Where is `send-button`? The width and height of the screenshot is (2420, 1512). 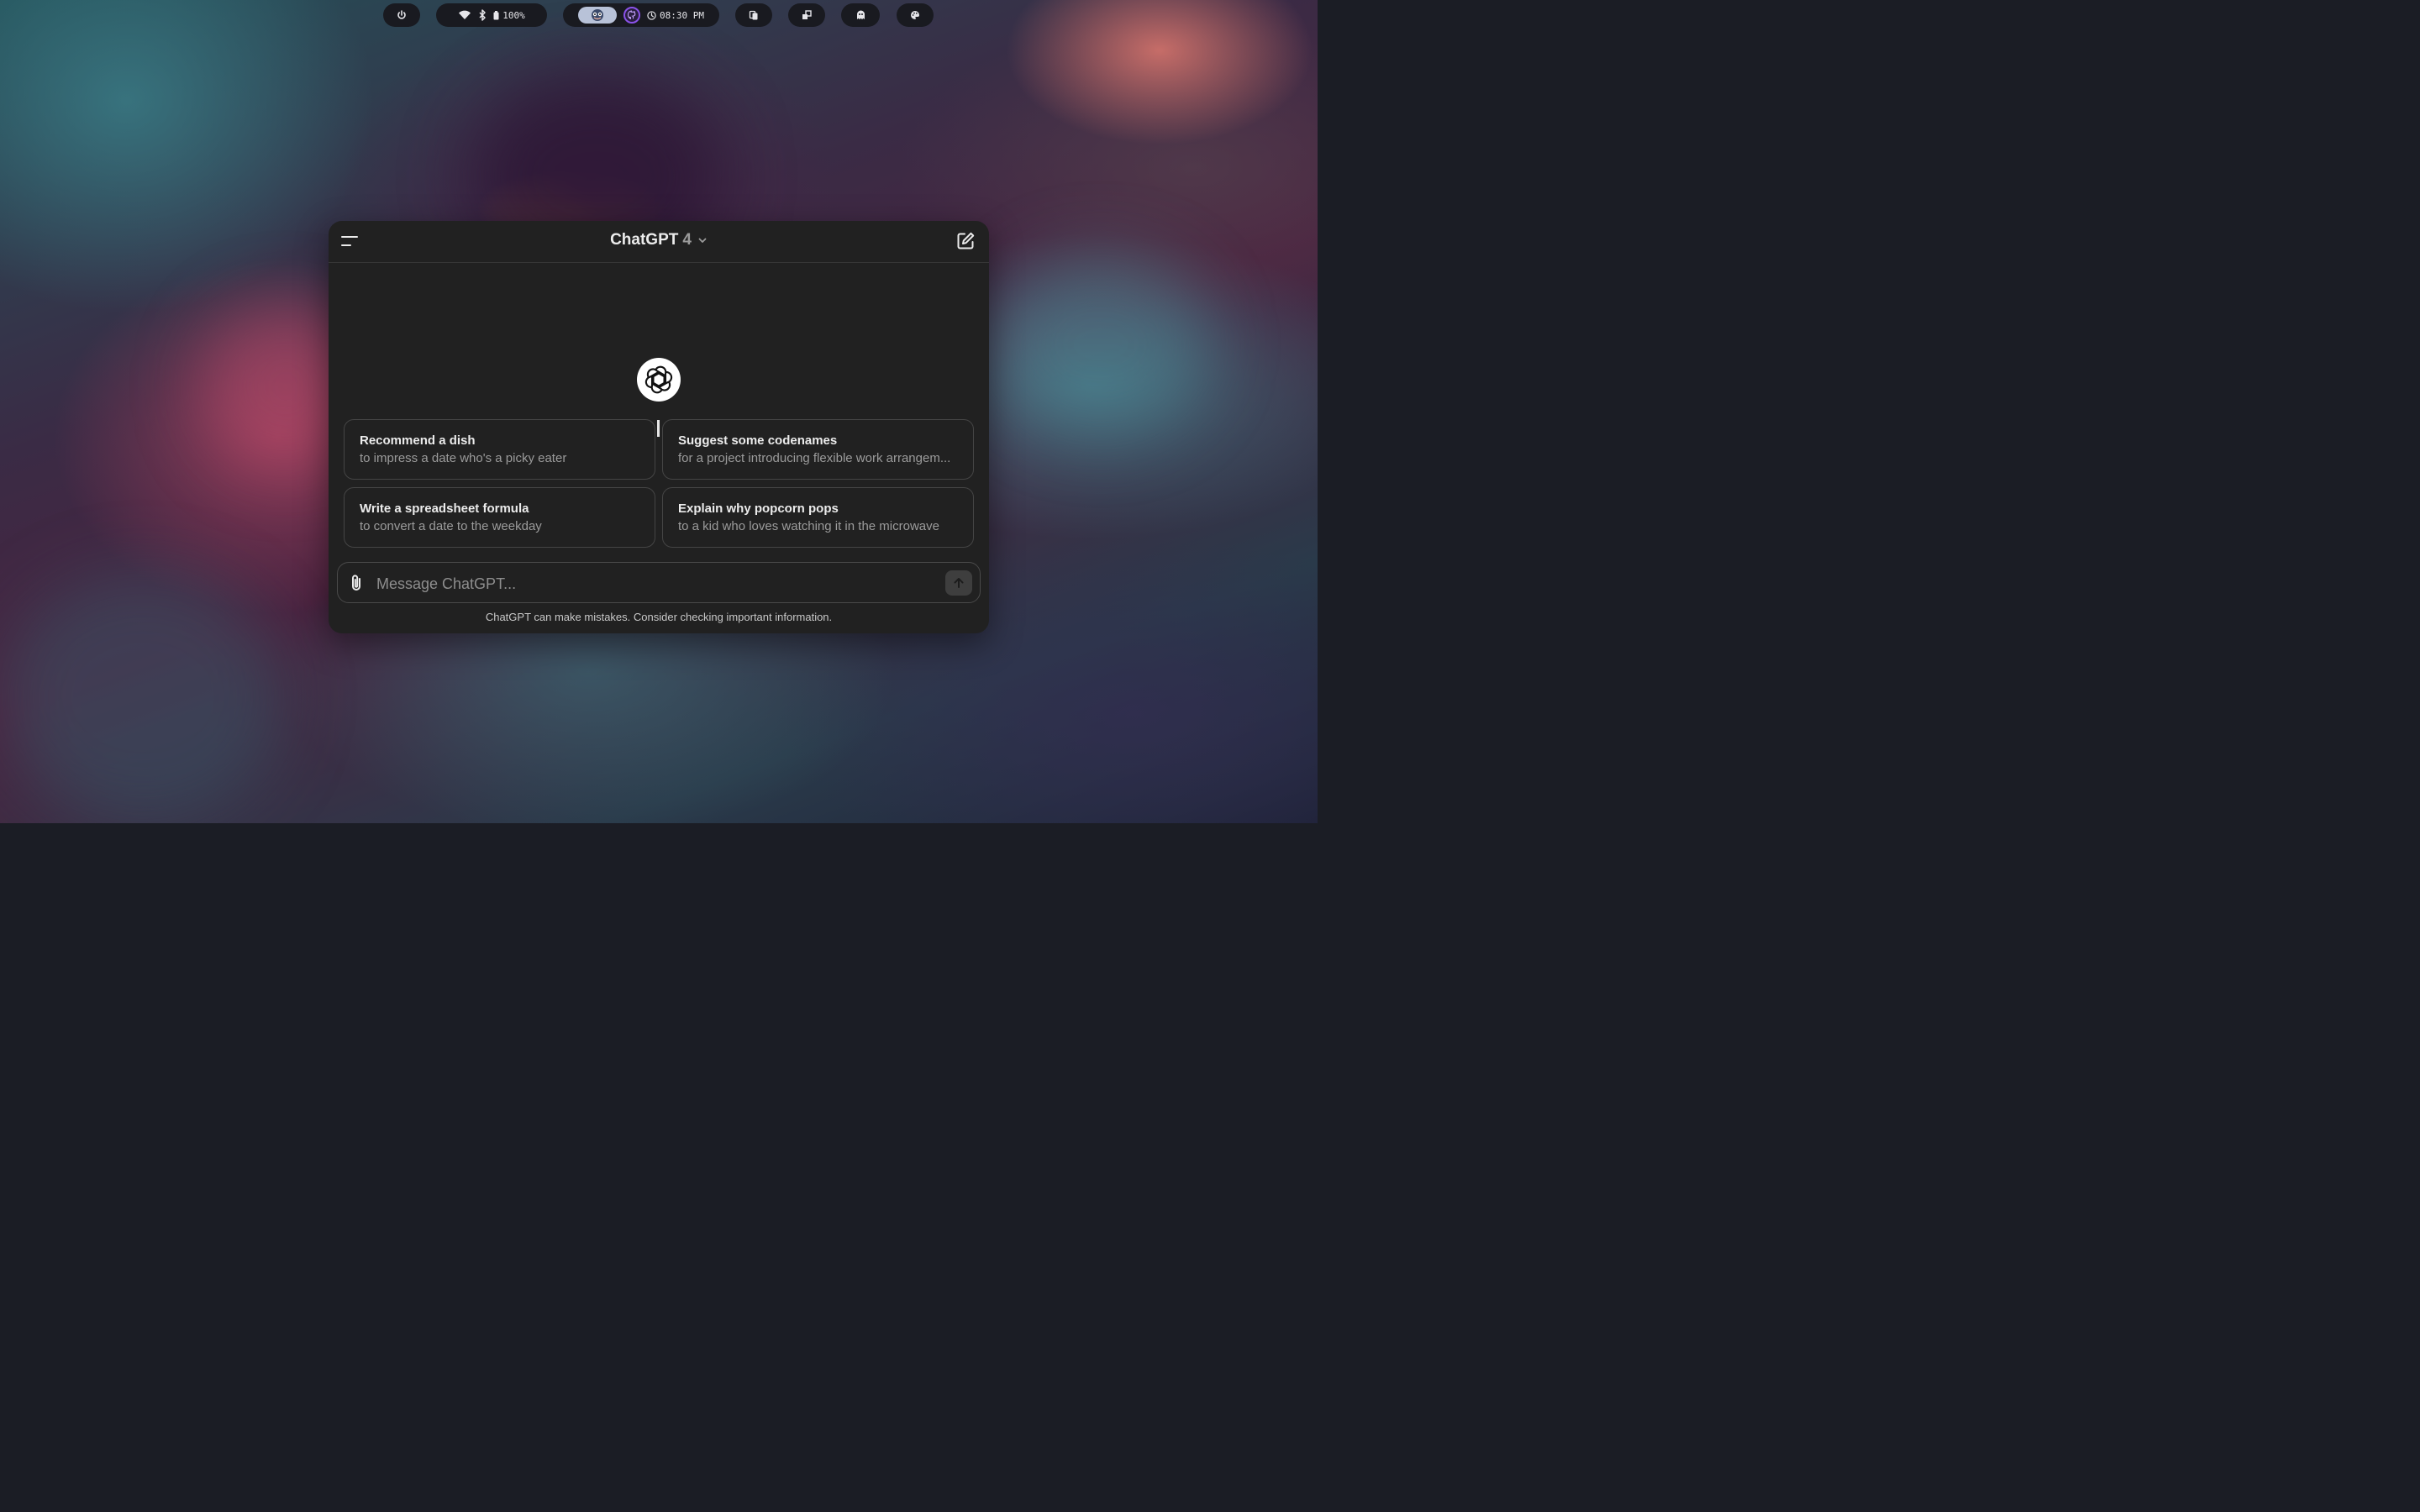 send-button is located at coordinates (959, 583).